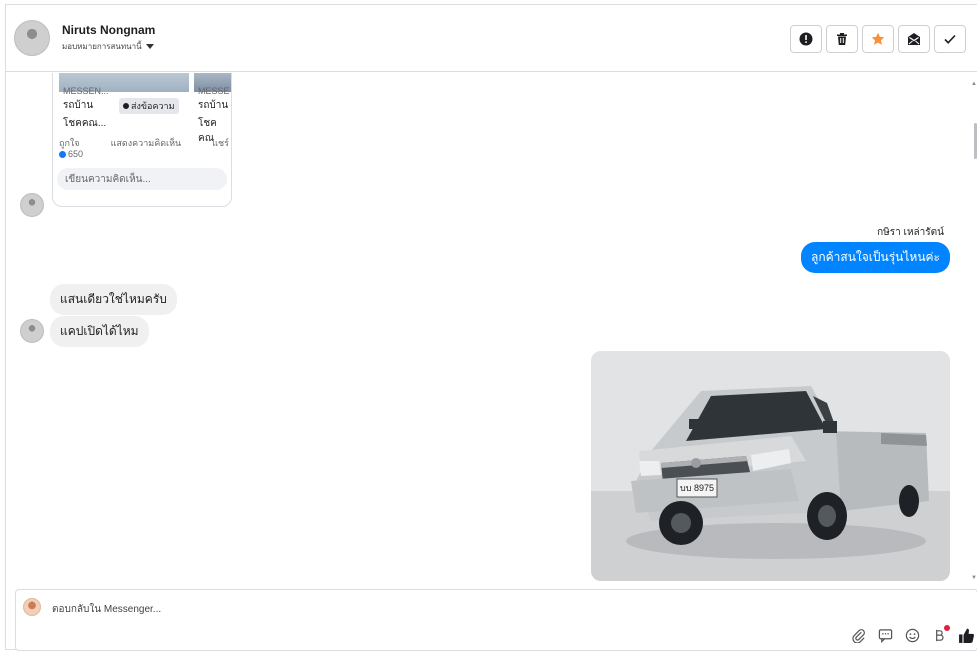 The image size is (977, 651). What do you see at coordinates (99, 331) in the screenshot?
I see `incoming-message: แคปเปิดได้ไหม` at bounding box center [99, 331].